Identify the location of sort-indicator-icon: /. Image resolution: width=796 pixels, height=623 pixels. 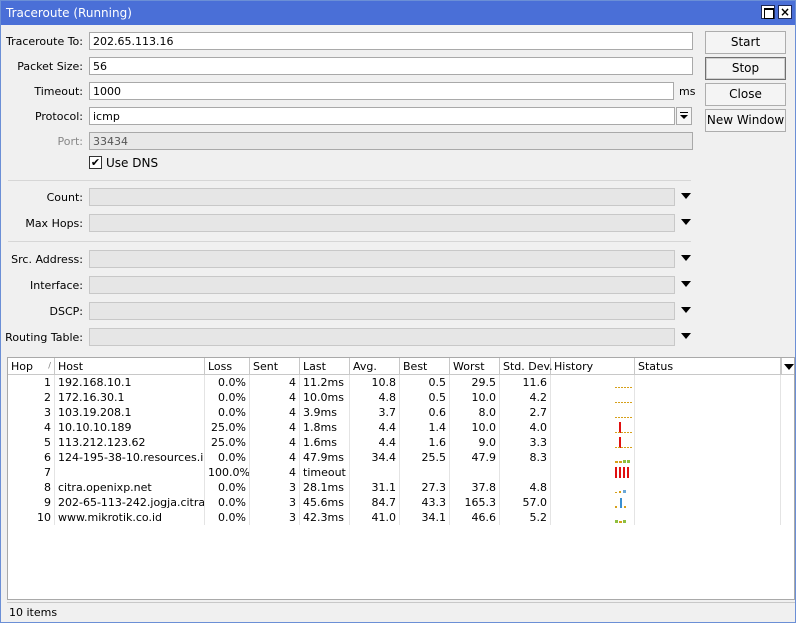
(49, 365).